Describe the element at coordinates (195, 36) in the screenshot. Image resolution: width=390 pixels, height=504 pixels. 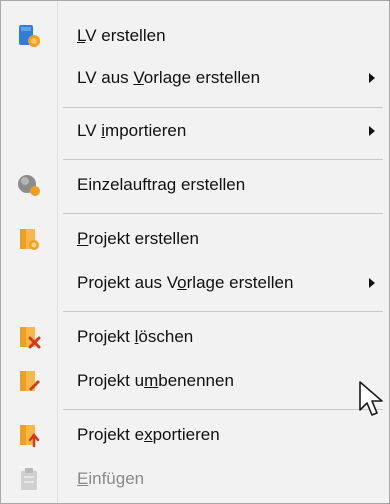
I see `menu-item-lv-erstellen: LV erstellen` at that location.